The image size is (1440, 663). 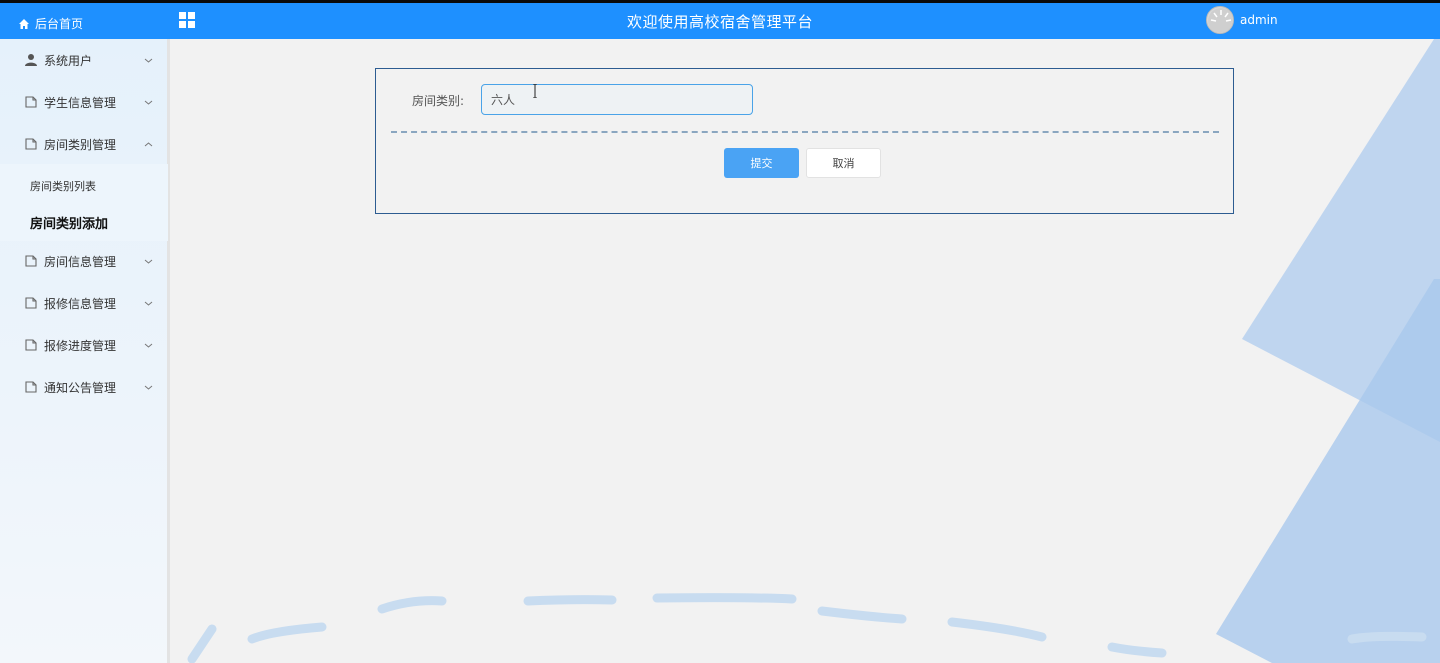 What do you see at coordinates (1220, 20) in the screenshot?
I see `avatar` at bounding box center [1220, 20].